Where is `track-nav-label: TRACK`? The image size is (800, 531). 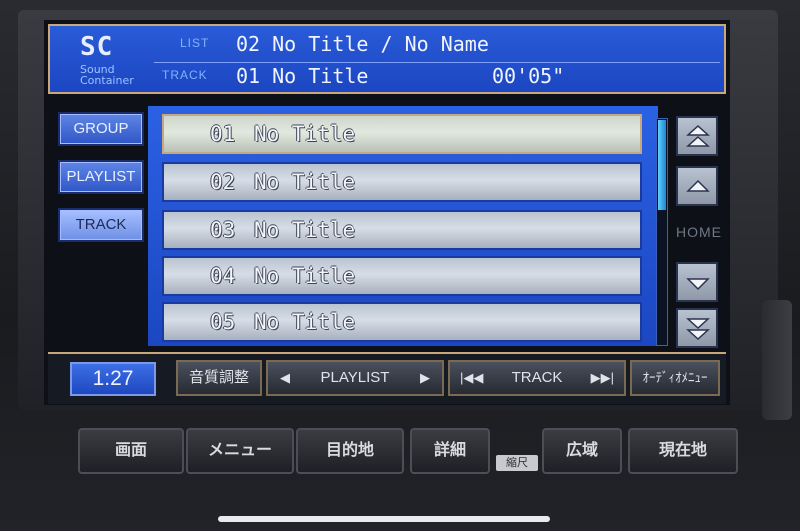
track-nav-label: TRACK is located at coordinates (537, 377).